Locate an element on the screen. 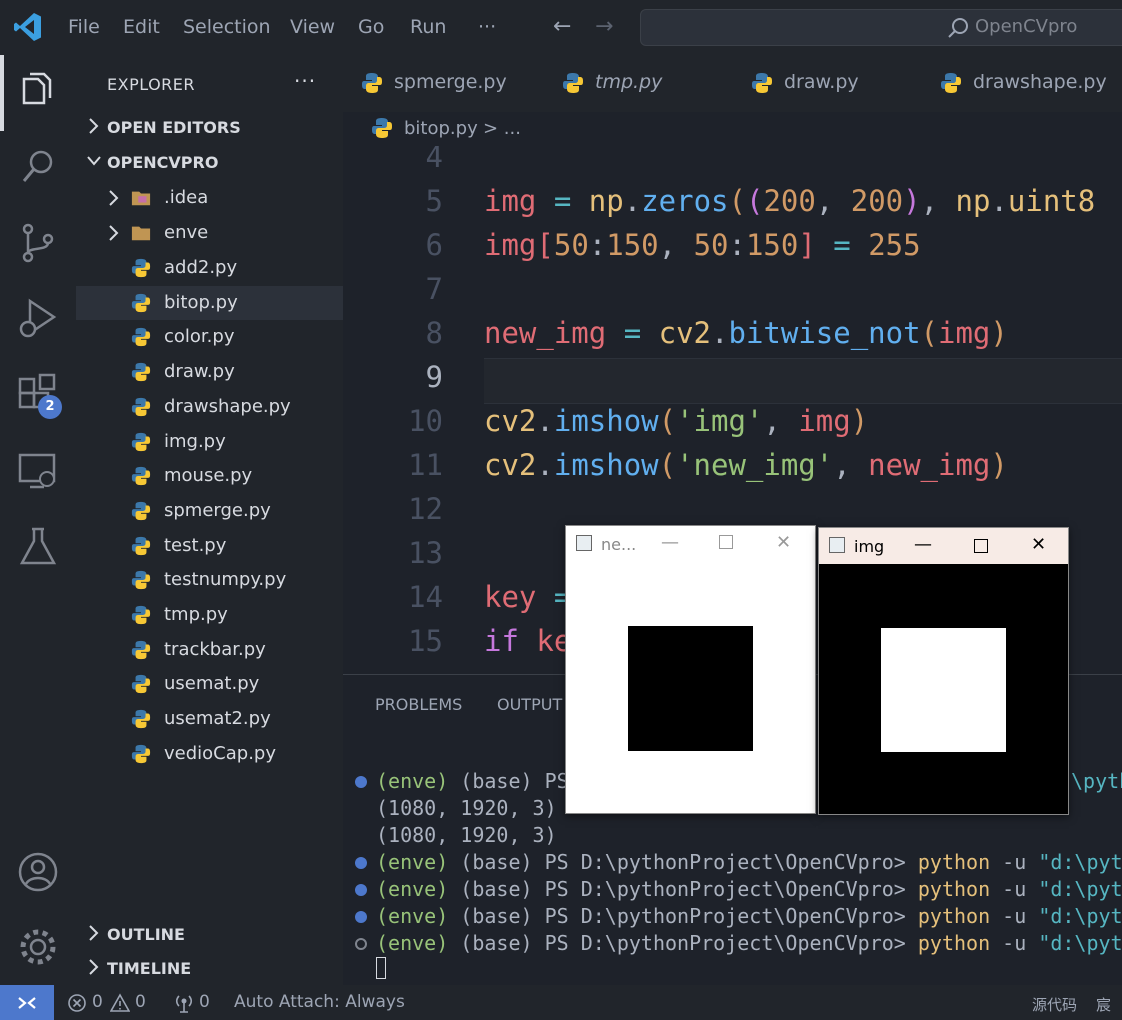 The image size is (1122, 1020). file-label: add2.py is located at coordinates (201, 267).